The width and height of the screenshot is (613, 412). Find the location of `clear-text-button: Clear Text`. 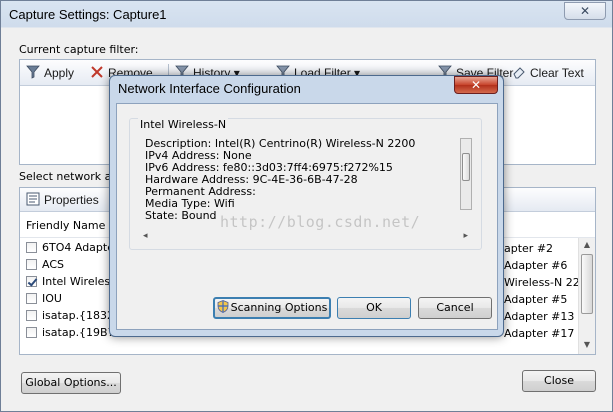

clear-text-button: Clear Text is located at coordinates (548, 73).